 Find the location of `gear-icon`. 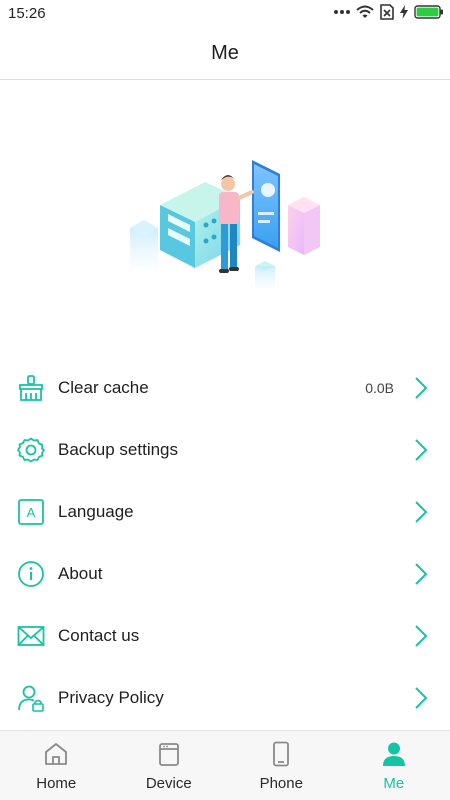

gear-icon is located at coordinates (31, 450).